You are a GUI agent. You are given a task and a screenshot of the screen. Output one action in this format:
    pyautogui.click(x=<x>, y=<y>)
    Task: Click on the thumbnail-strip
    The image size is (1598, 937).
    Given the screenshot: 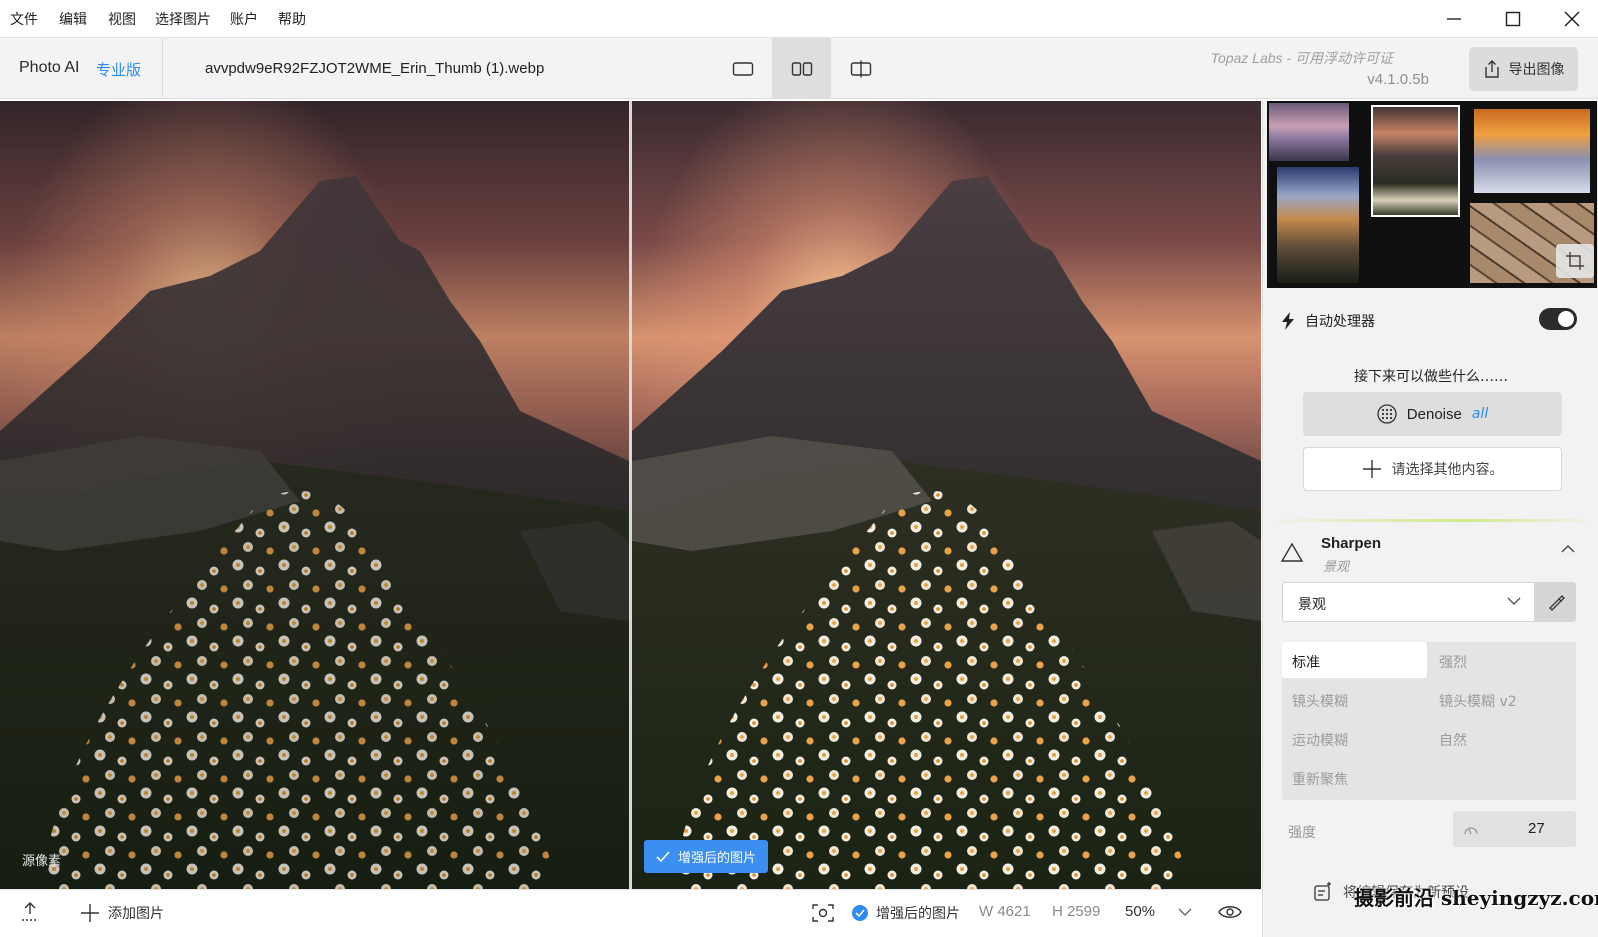 What is the action you would take?
    pyautogui.click(x=1432, y=194)
    